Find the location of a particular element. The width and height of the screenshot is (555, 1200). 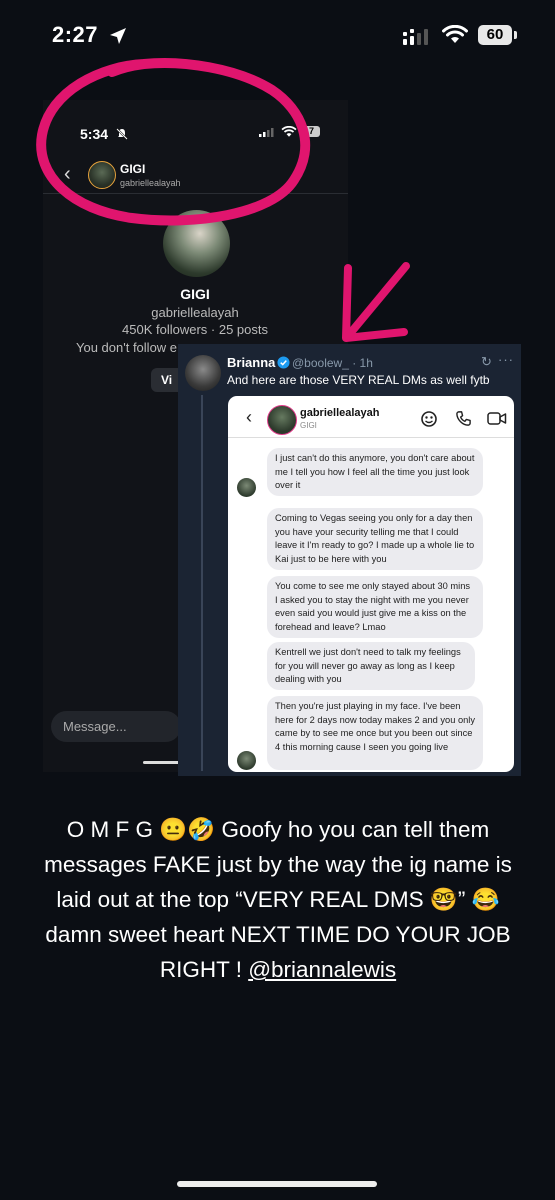

dm-subtitle: GIGI is located at coordinates (308, 425).